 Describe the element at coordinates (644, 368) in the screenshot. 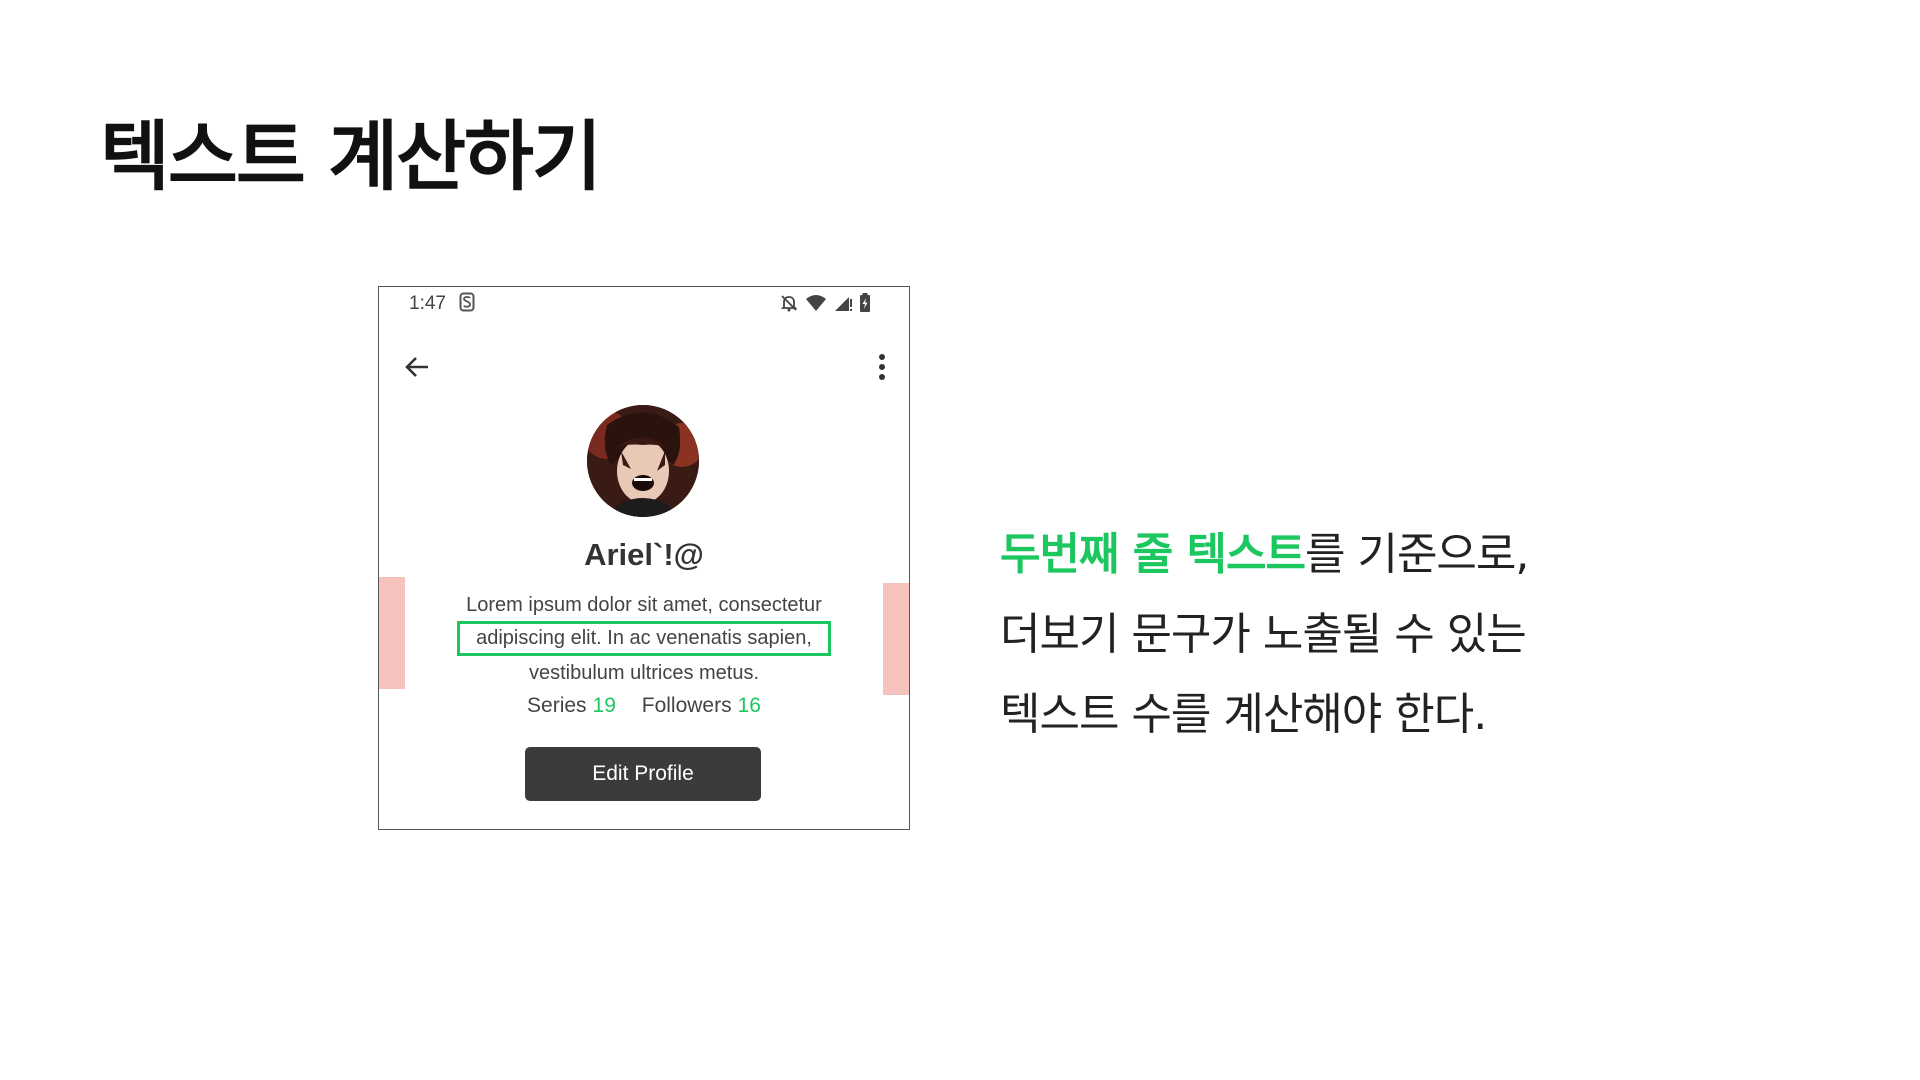

I see `toolbar` at that location.